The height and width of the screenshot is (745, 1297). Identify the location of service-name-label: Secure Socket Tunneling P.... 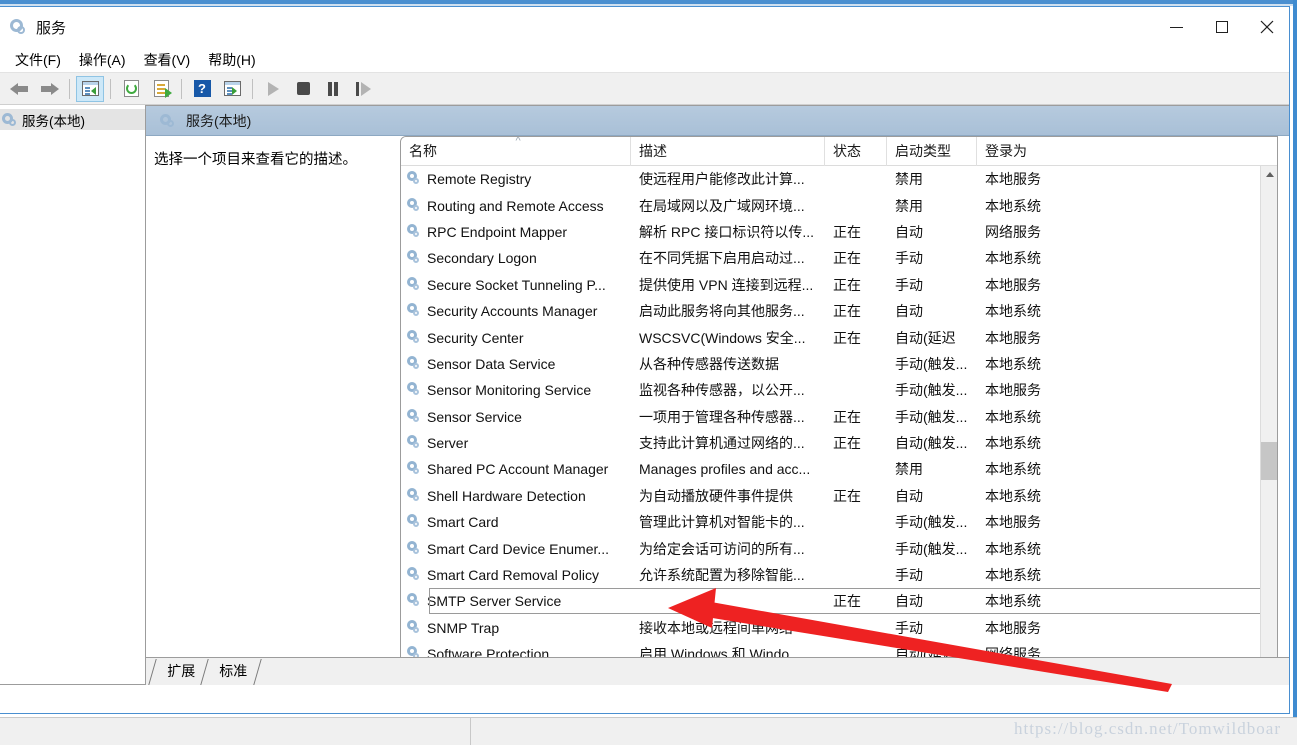
(516, 284).